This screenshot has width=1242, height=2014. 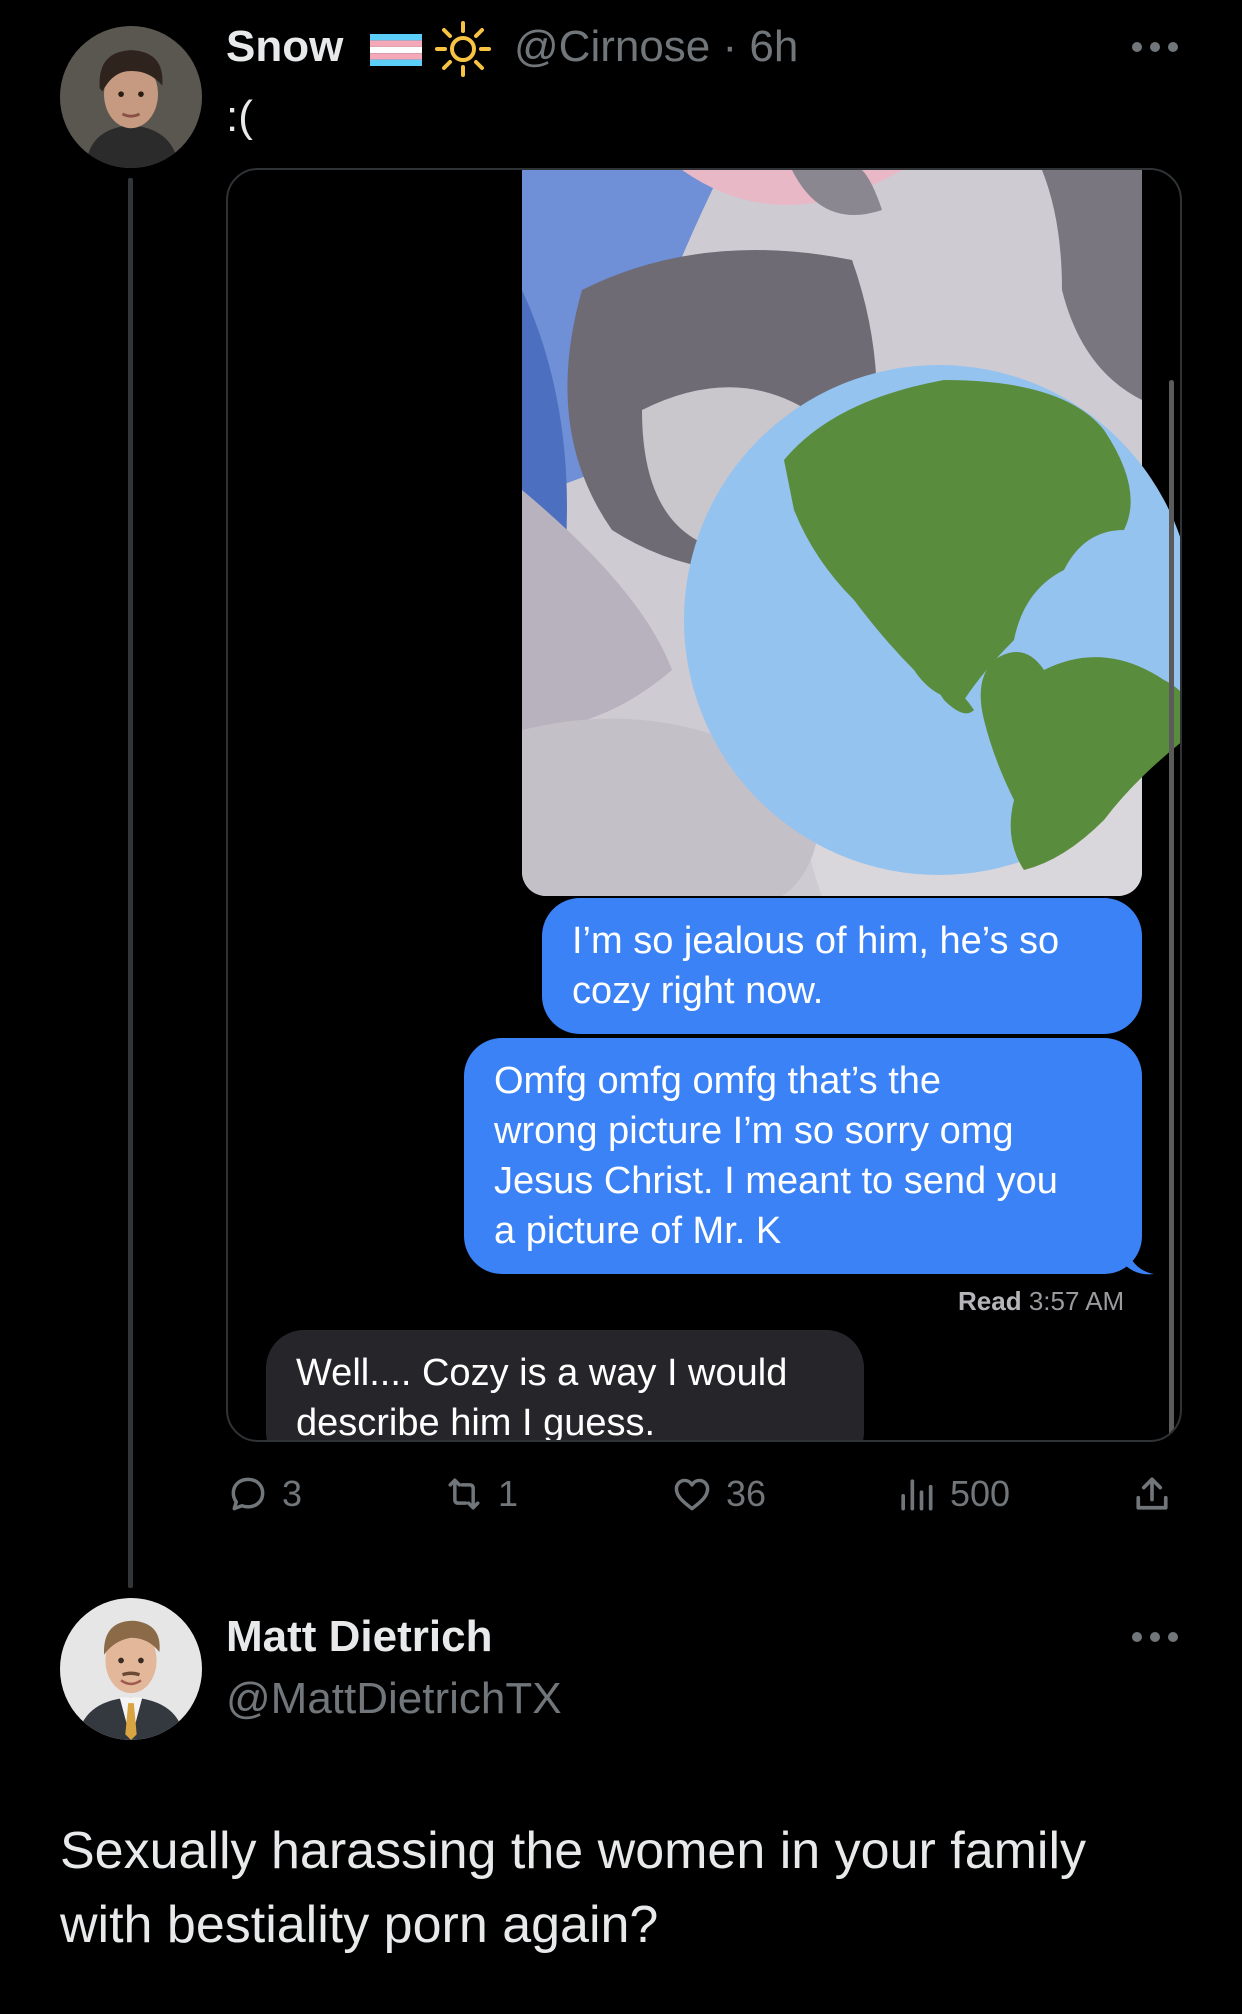 What do you see at coordinates (463, 49) in the screenshot?
I see `sun-icon` at bounding box center [463, 49].